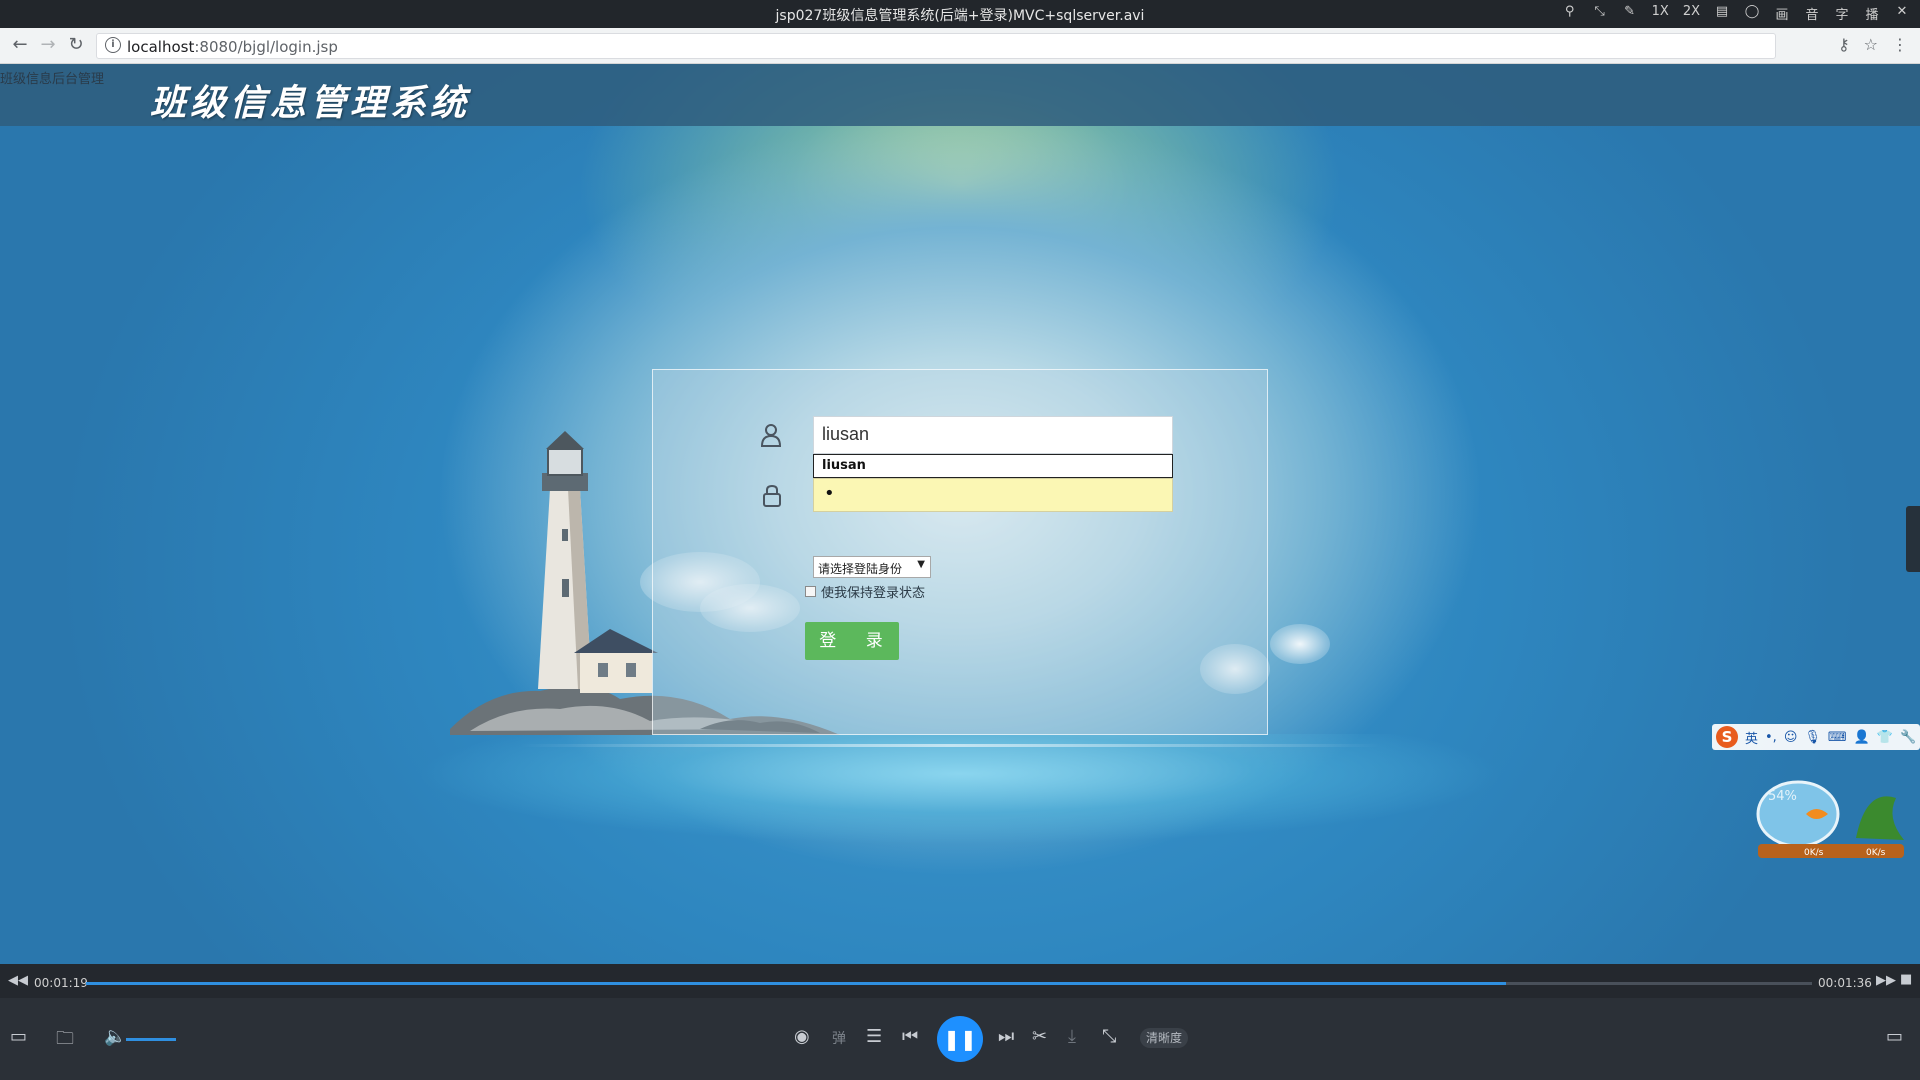 The height and width of the screenshot is (1080, 1920). What do you see at coordinates (771, 438) in the screenshot?
I see `user-icon` at bounding box center [771, 438].